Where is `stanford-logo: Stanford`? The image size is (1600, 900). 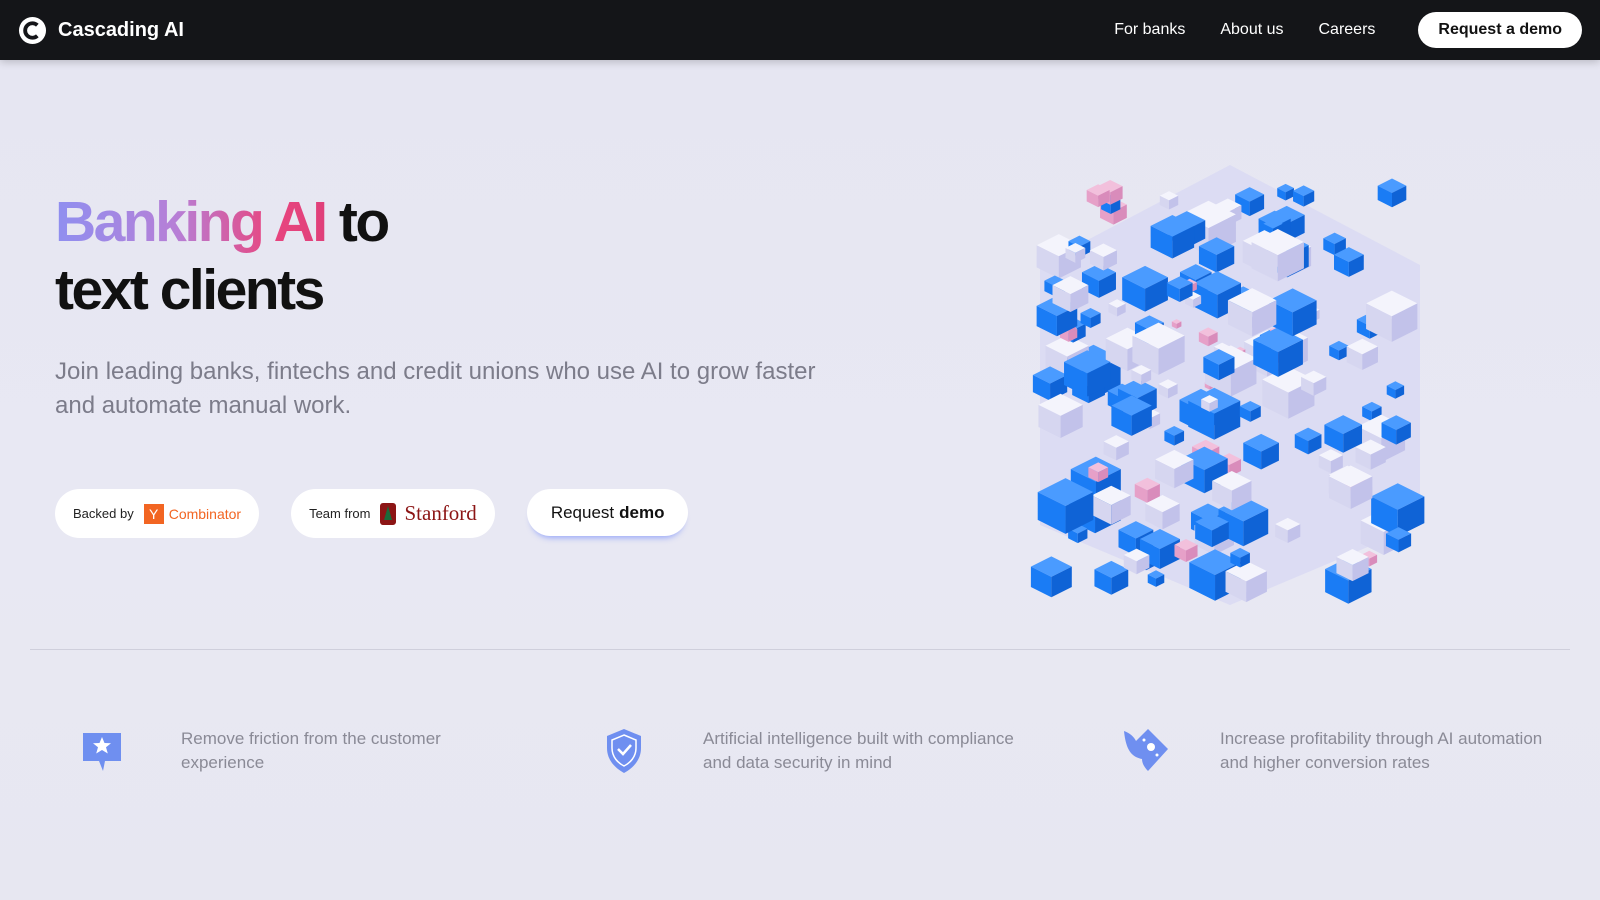 stanford-logo: Stanford is located at coordinates (428, 513).